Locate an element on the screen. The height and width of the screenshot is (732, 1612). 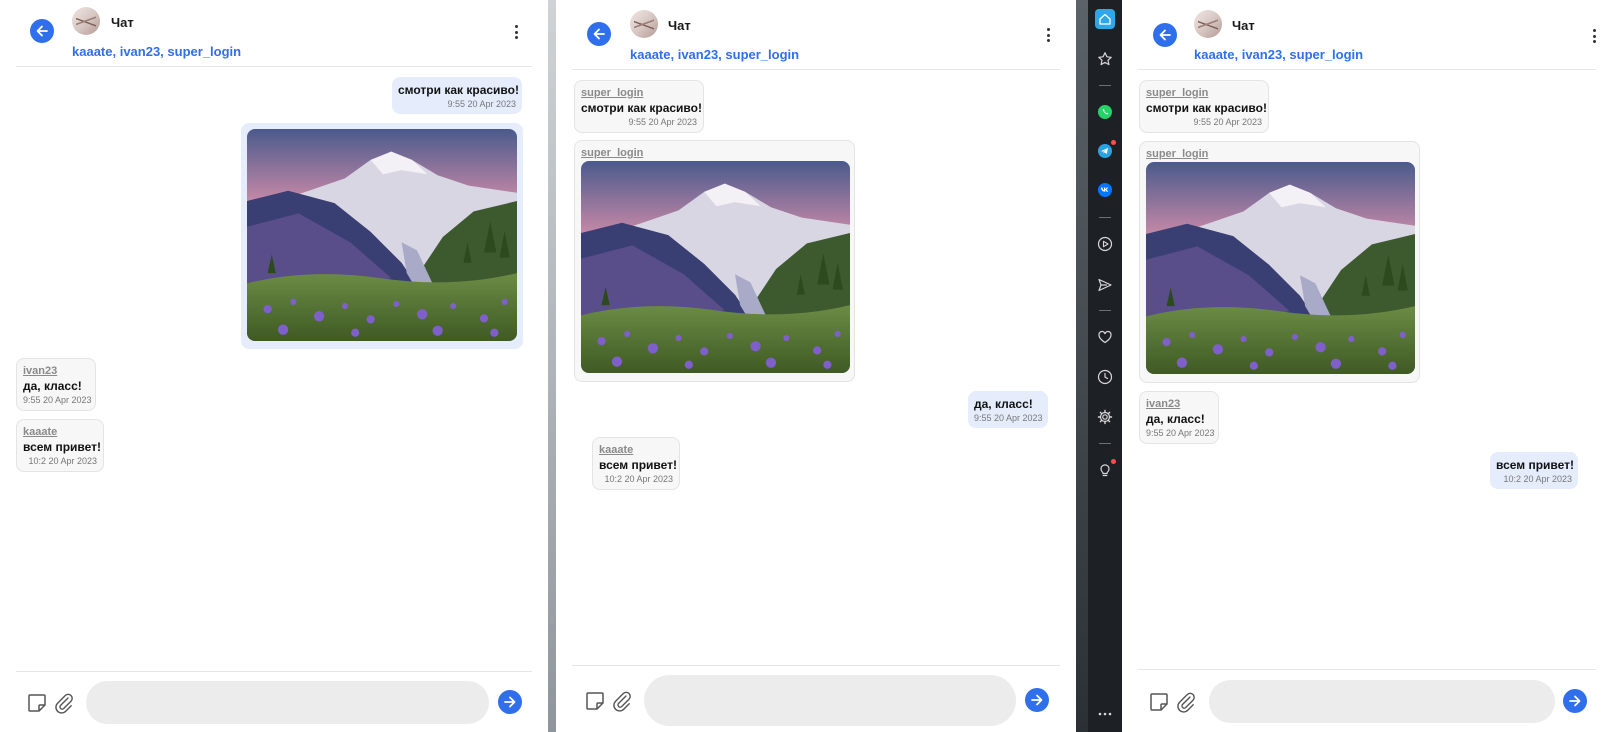
heart-icon is located at coordinates (1105, 337).